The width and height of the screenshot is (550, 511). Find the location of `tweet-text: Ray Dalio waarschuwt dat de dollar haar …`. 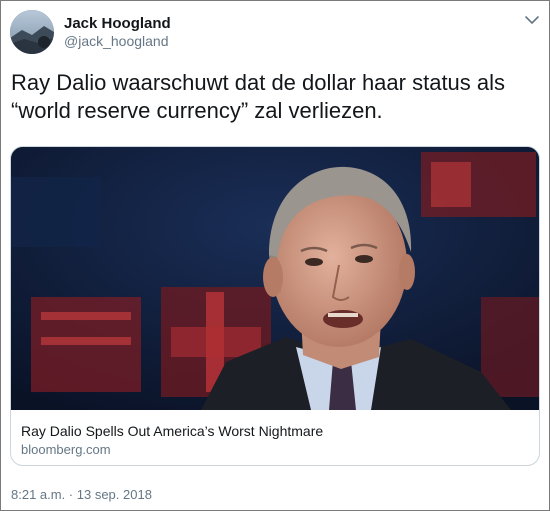

tweet-text: Ray Dalio waarschuwt dat de dollar haar … is located at coordinates (258, 96).